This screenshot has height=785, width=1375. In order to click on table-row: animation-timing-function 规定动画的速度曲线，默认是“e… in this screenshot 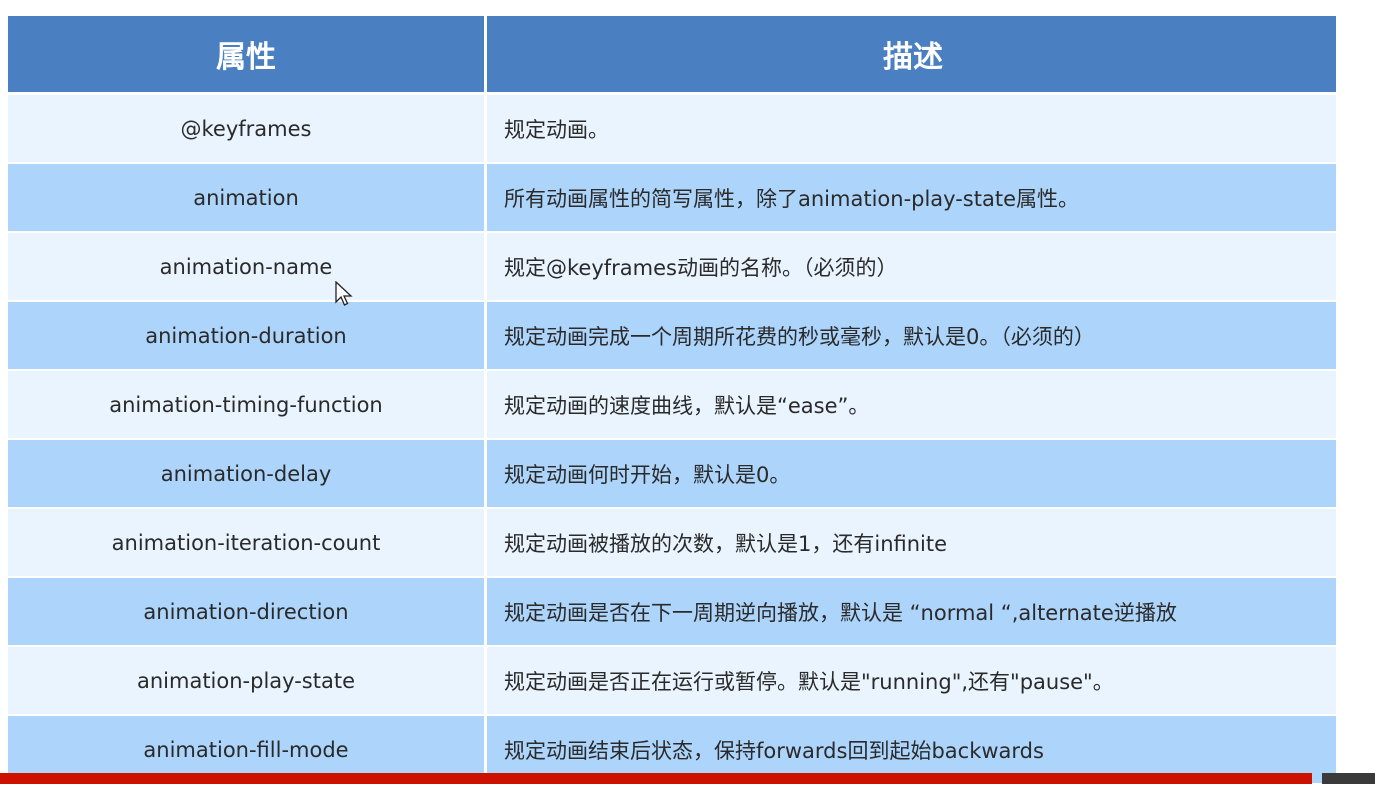, I will do `click(672, 404)`.